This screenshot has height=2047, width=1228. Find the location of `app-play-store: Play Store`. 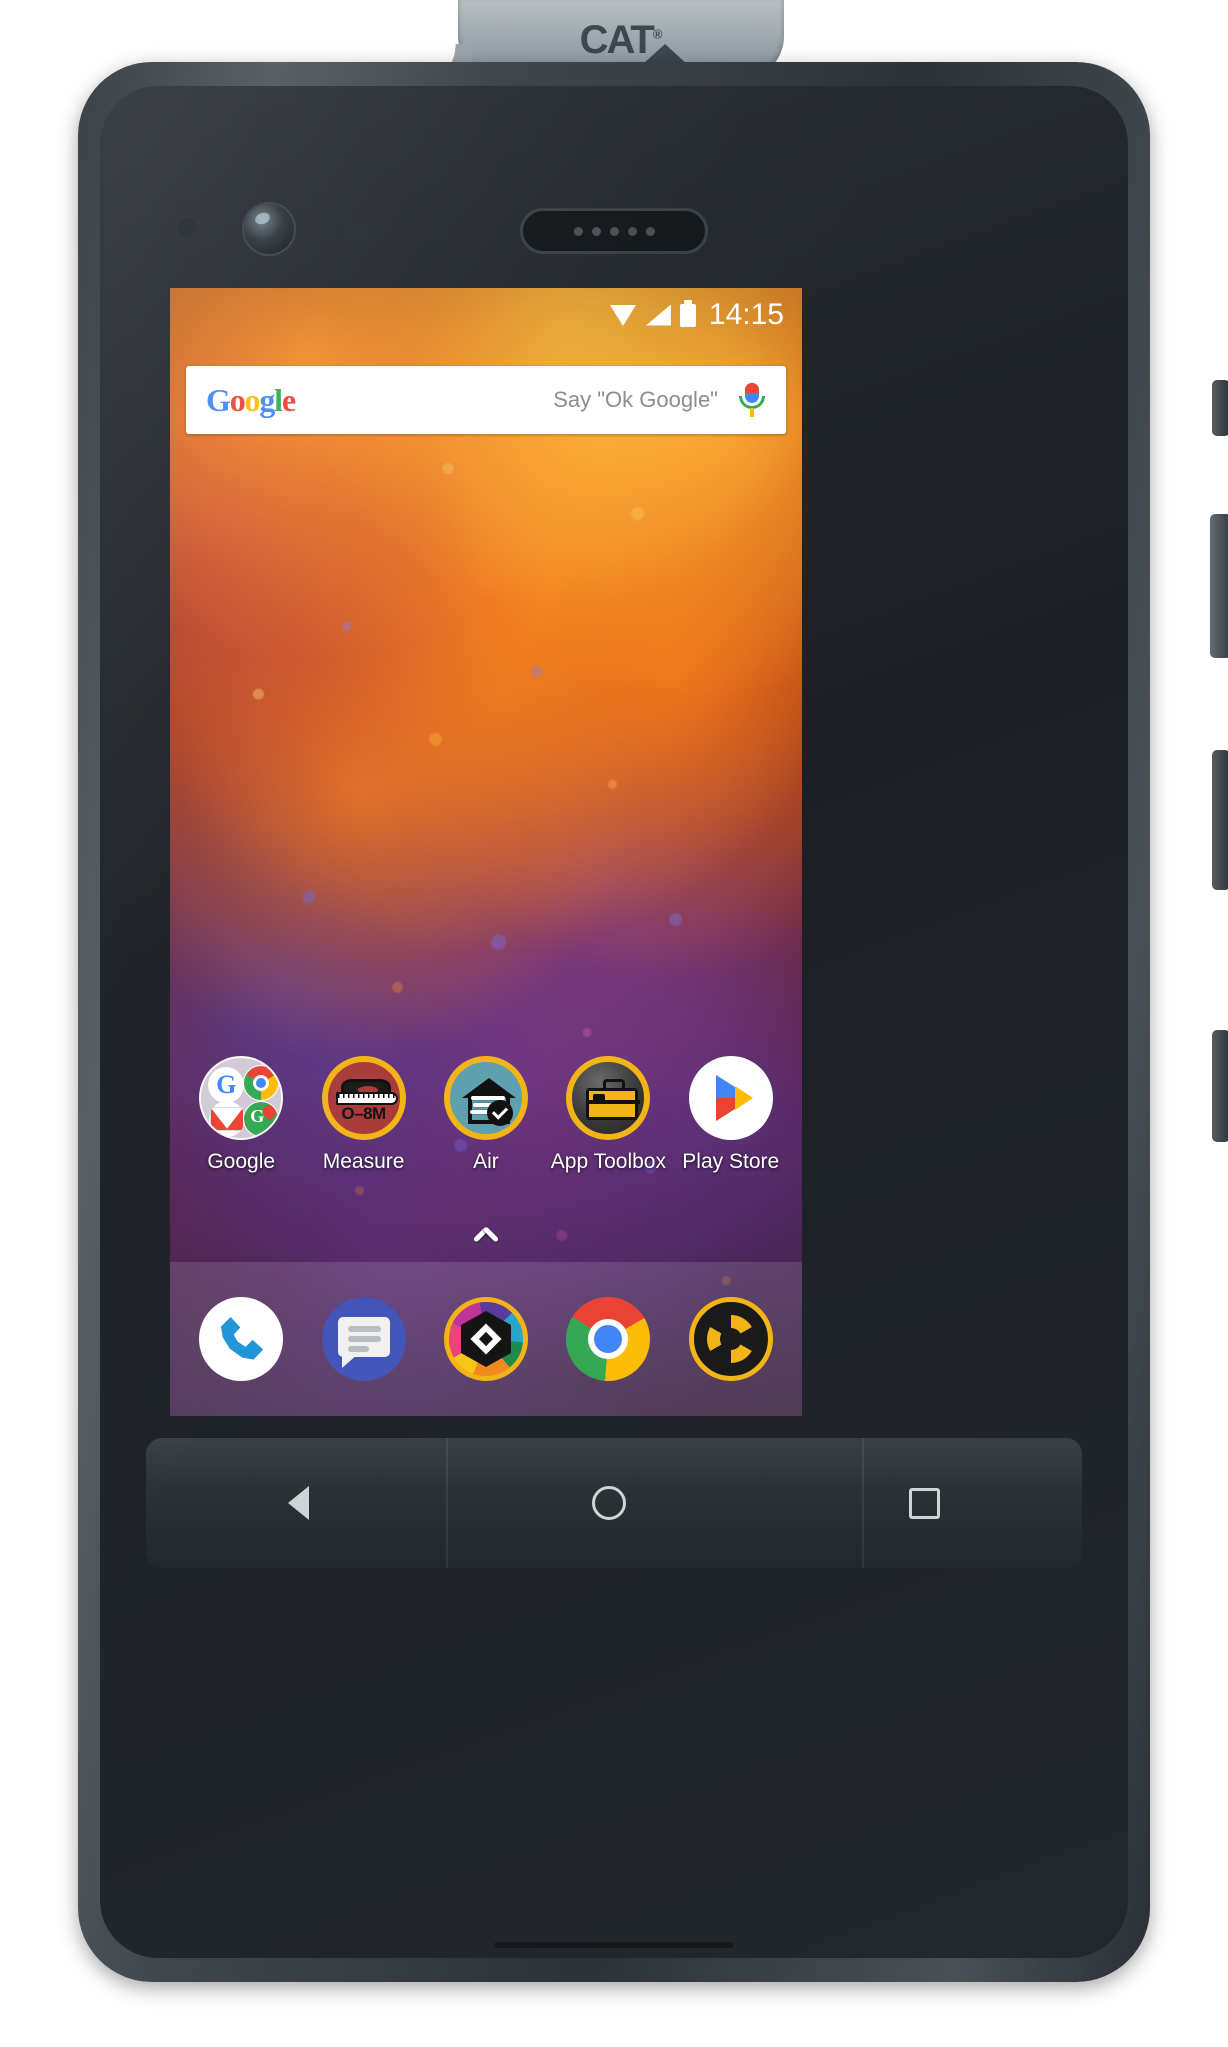

app-play-store: Play Store is located at coordinates (731, 1115).